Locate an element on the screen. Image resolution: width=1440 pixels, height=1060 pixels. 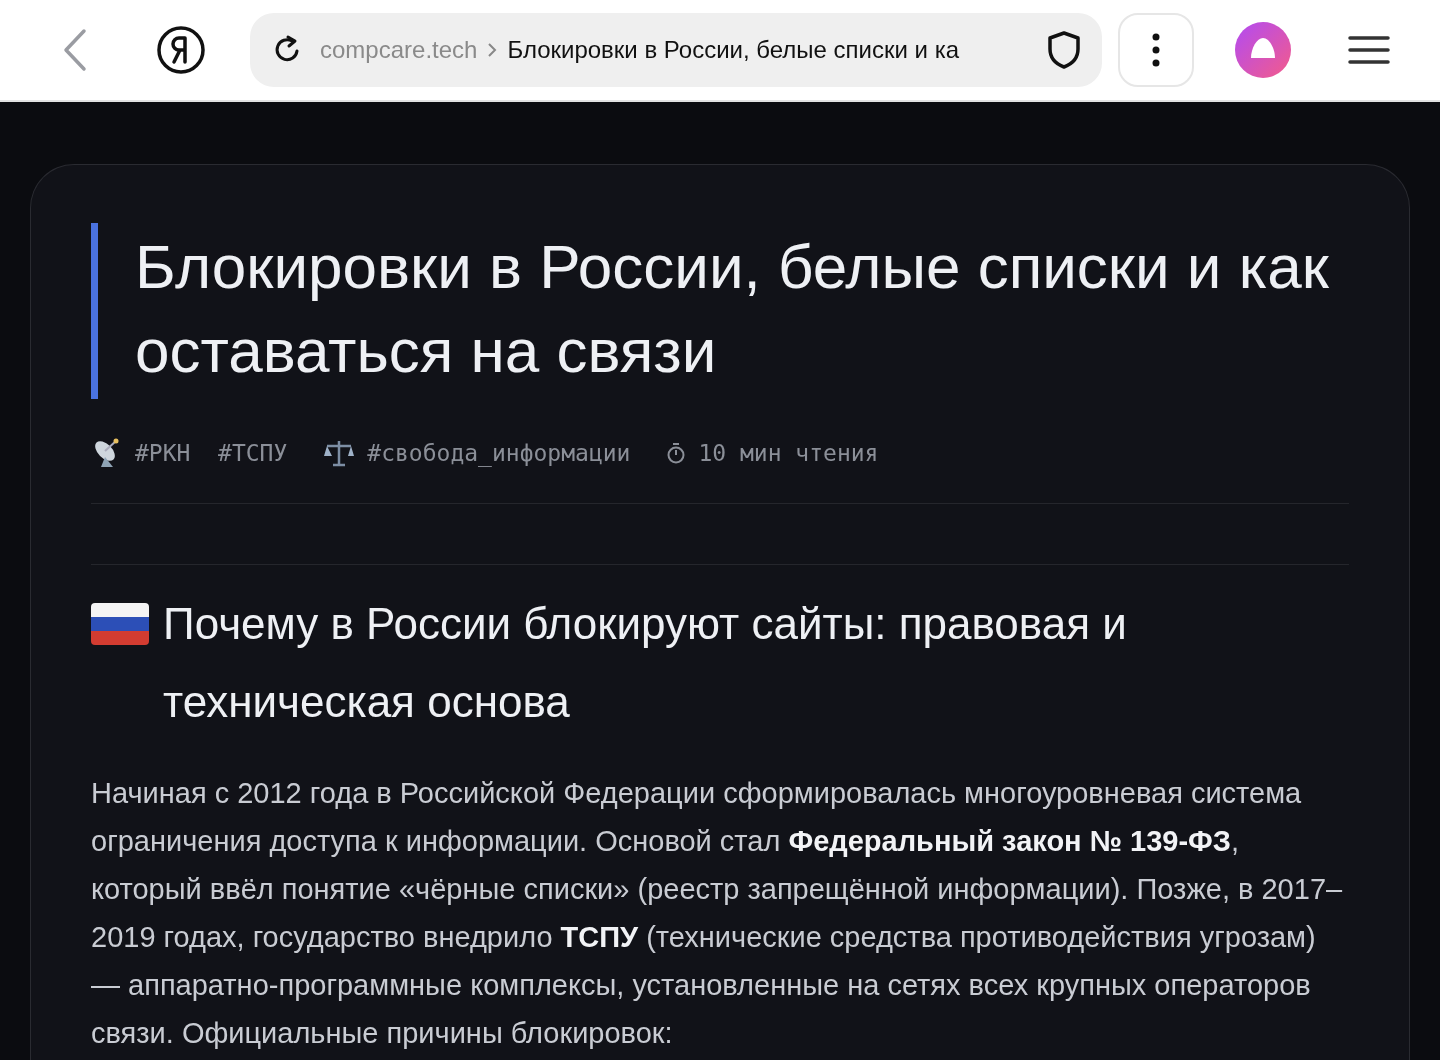
more-button is located at coordinates (1156, 50).